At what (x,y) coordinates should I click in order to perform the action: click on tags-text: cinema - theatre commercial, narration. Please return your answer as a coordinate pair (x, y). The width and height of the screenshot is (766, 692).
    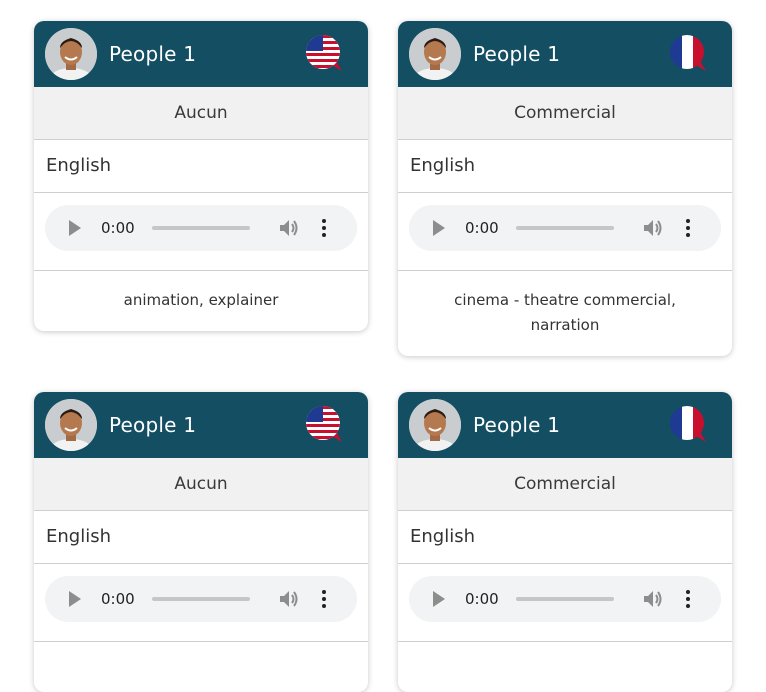
    Looking at the image, I should click on (565, 312).